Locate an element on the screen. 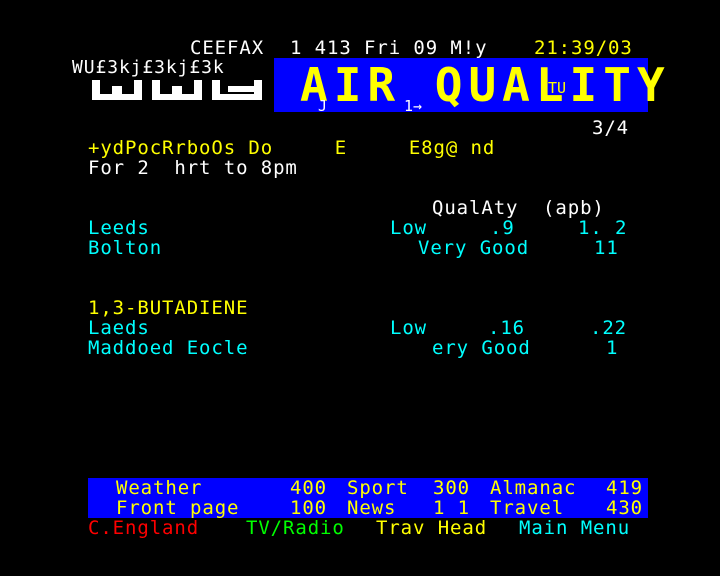  banner-sub-j: J is located at coordinates (323, 106).